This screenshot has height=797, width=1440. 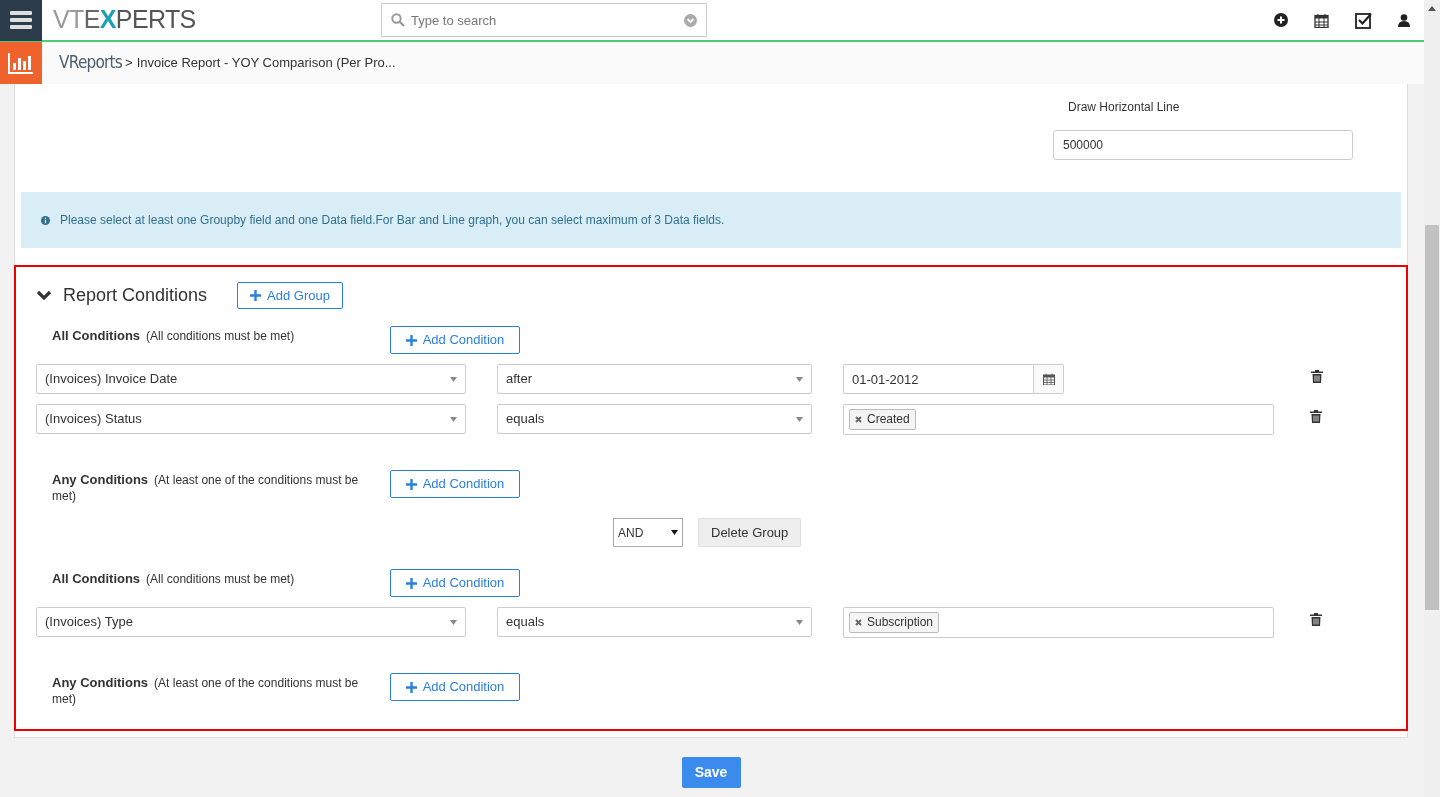 What do you see at coordinates (894, 622) in the screenshot?
I see `tag-chip: Subscription` at bounding box center [894, 622].